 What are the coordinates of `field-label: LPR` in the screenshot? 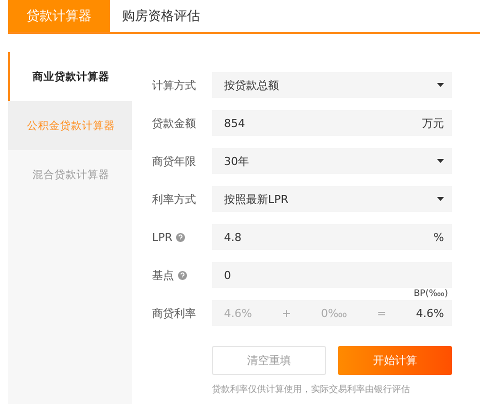 It's located at (162, 237).